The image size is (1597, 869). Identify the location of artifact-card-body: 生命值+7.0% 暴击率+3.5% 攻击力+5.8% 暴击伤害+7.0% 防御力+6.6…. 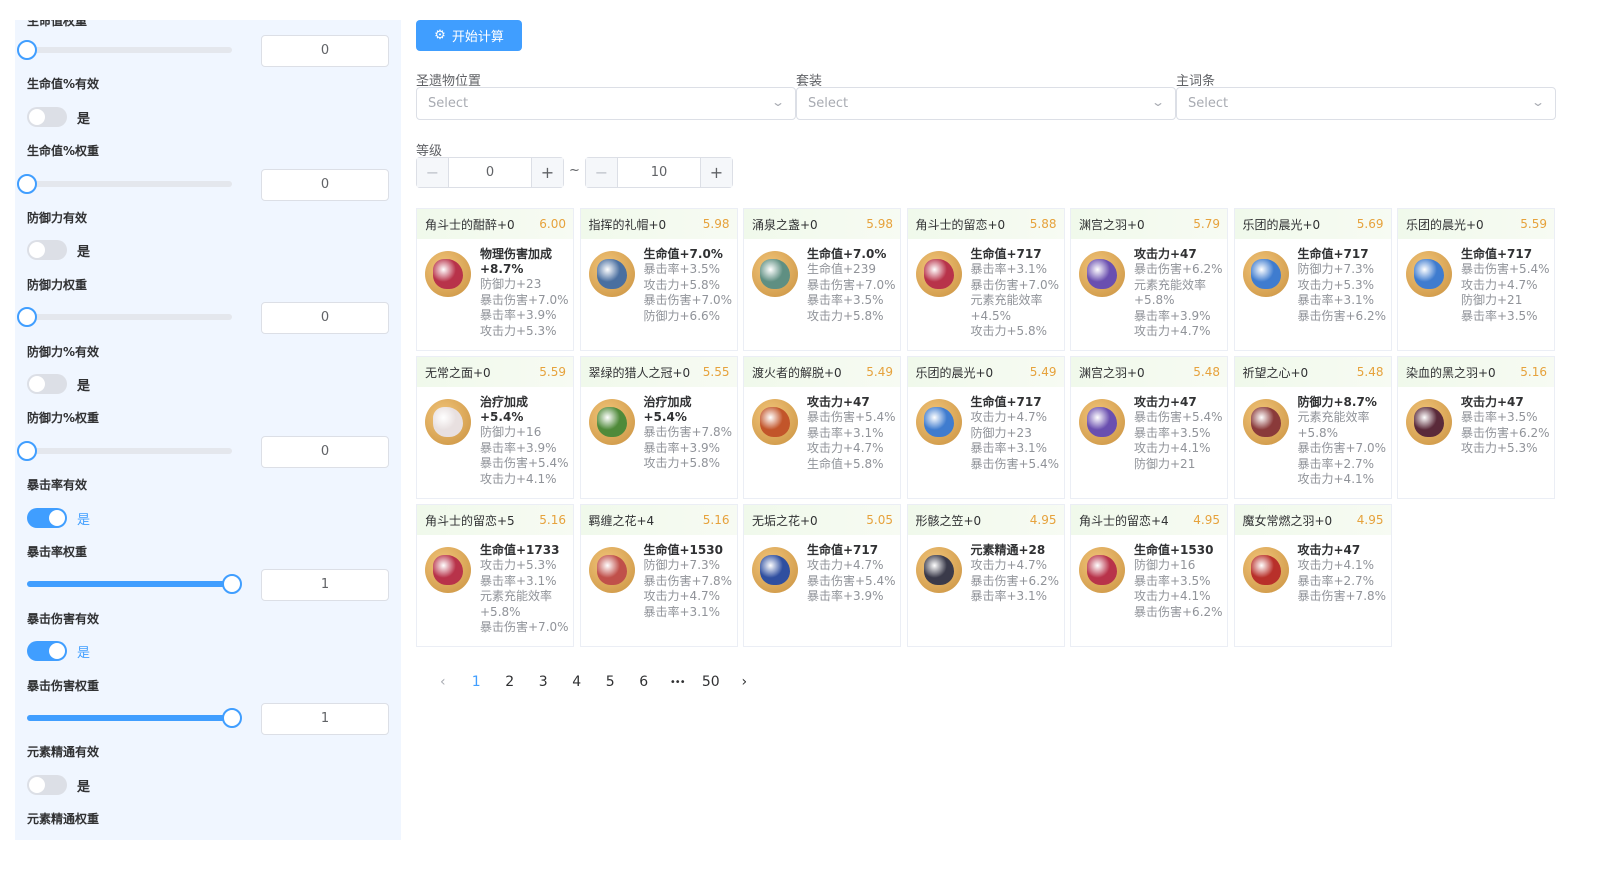
(659, 284).